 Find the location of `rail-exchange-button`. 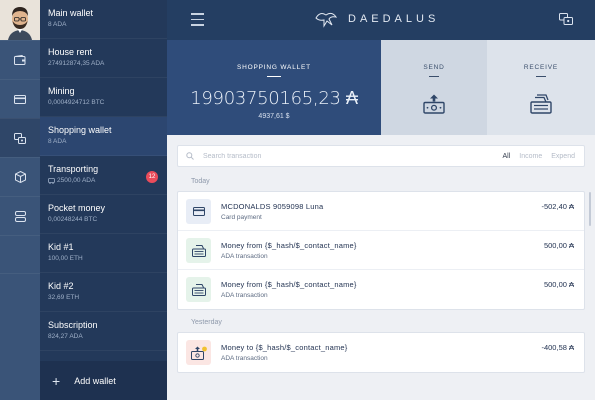

rail-exchange-button is located at coordinates (20, 137).